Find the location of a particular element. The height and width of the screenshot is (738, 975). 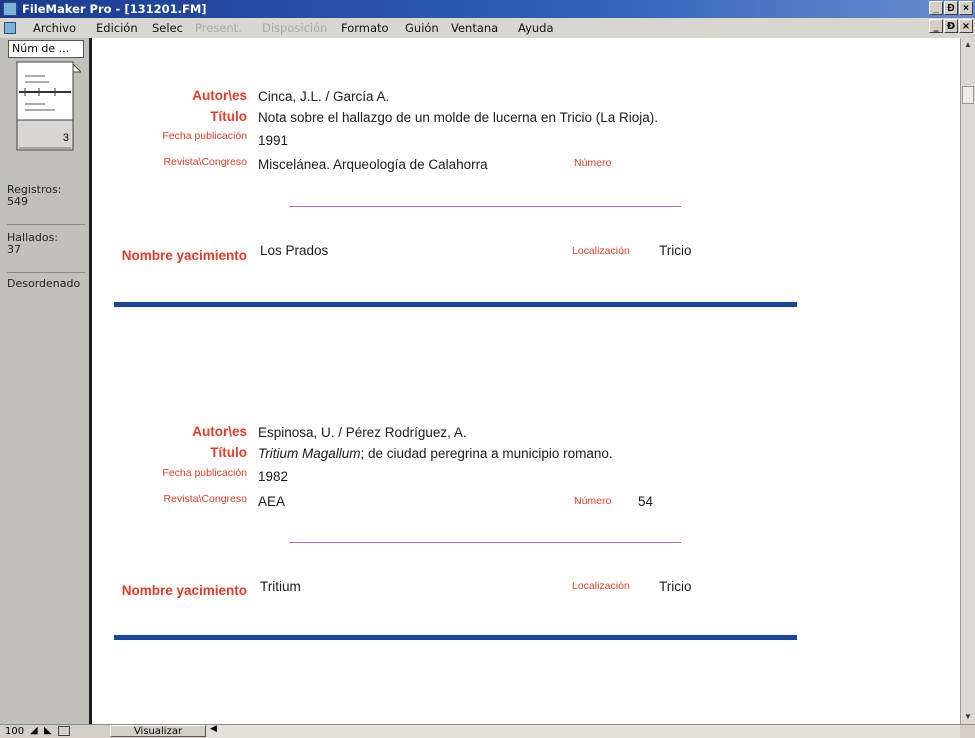

revista-field: AEA is located at coordinates (271, 501).